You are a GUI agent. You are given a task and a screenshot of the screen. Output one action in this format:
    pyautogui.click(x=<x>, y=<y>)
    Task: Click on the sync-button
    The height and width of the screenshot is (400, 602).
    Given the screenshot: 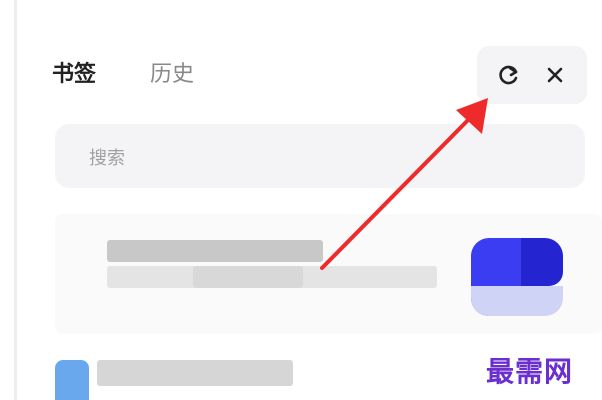 What is the action you would take?
    pyautogui.click(x=509, y=75)
    